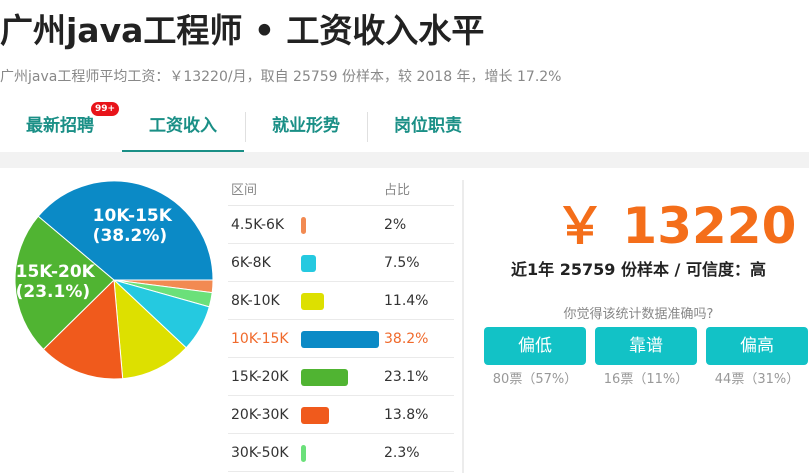 Image resolution: width=809 pixels, height=473 pixels. What do you see at coordinates (463, 326) in the screenshot?
I see `vertical-divider` at bounding box center [463, 326].